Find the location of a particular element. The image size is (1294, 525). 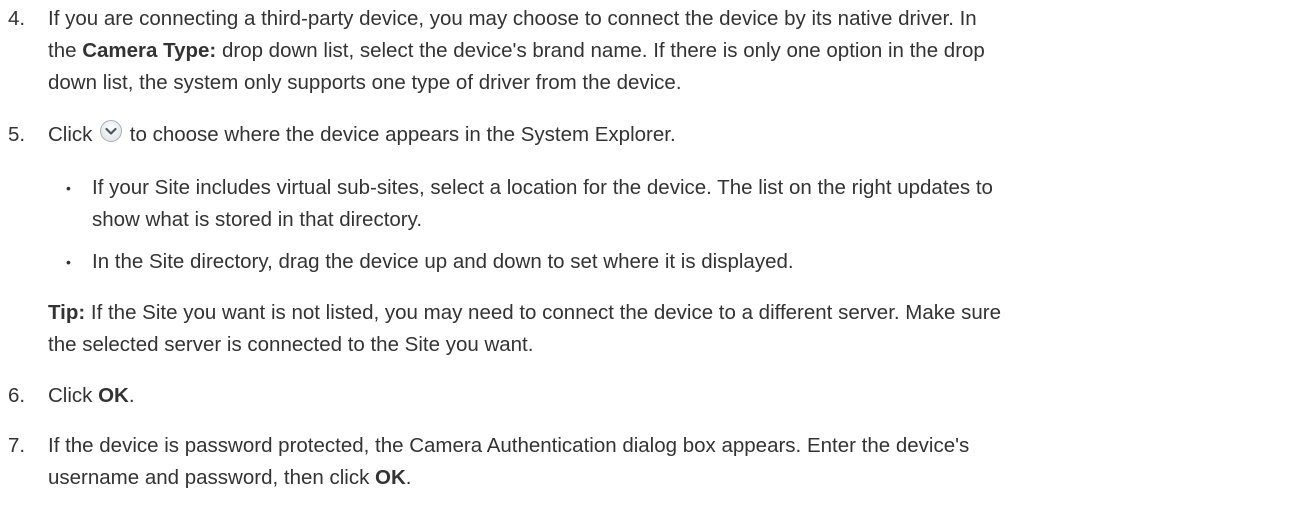

text-run: the is located at coordinates (65, 50).